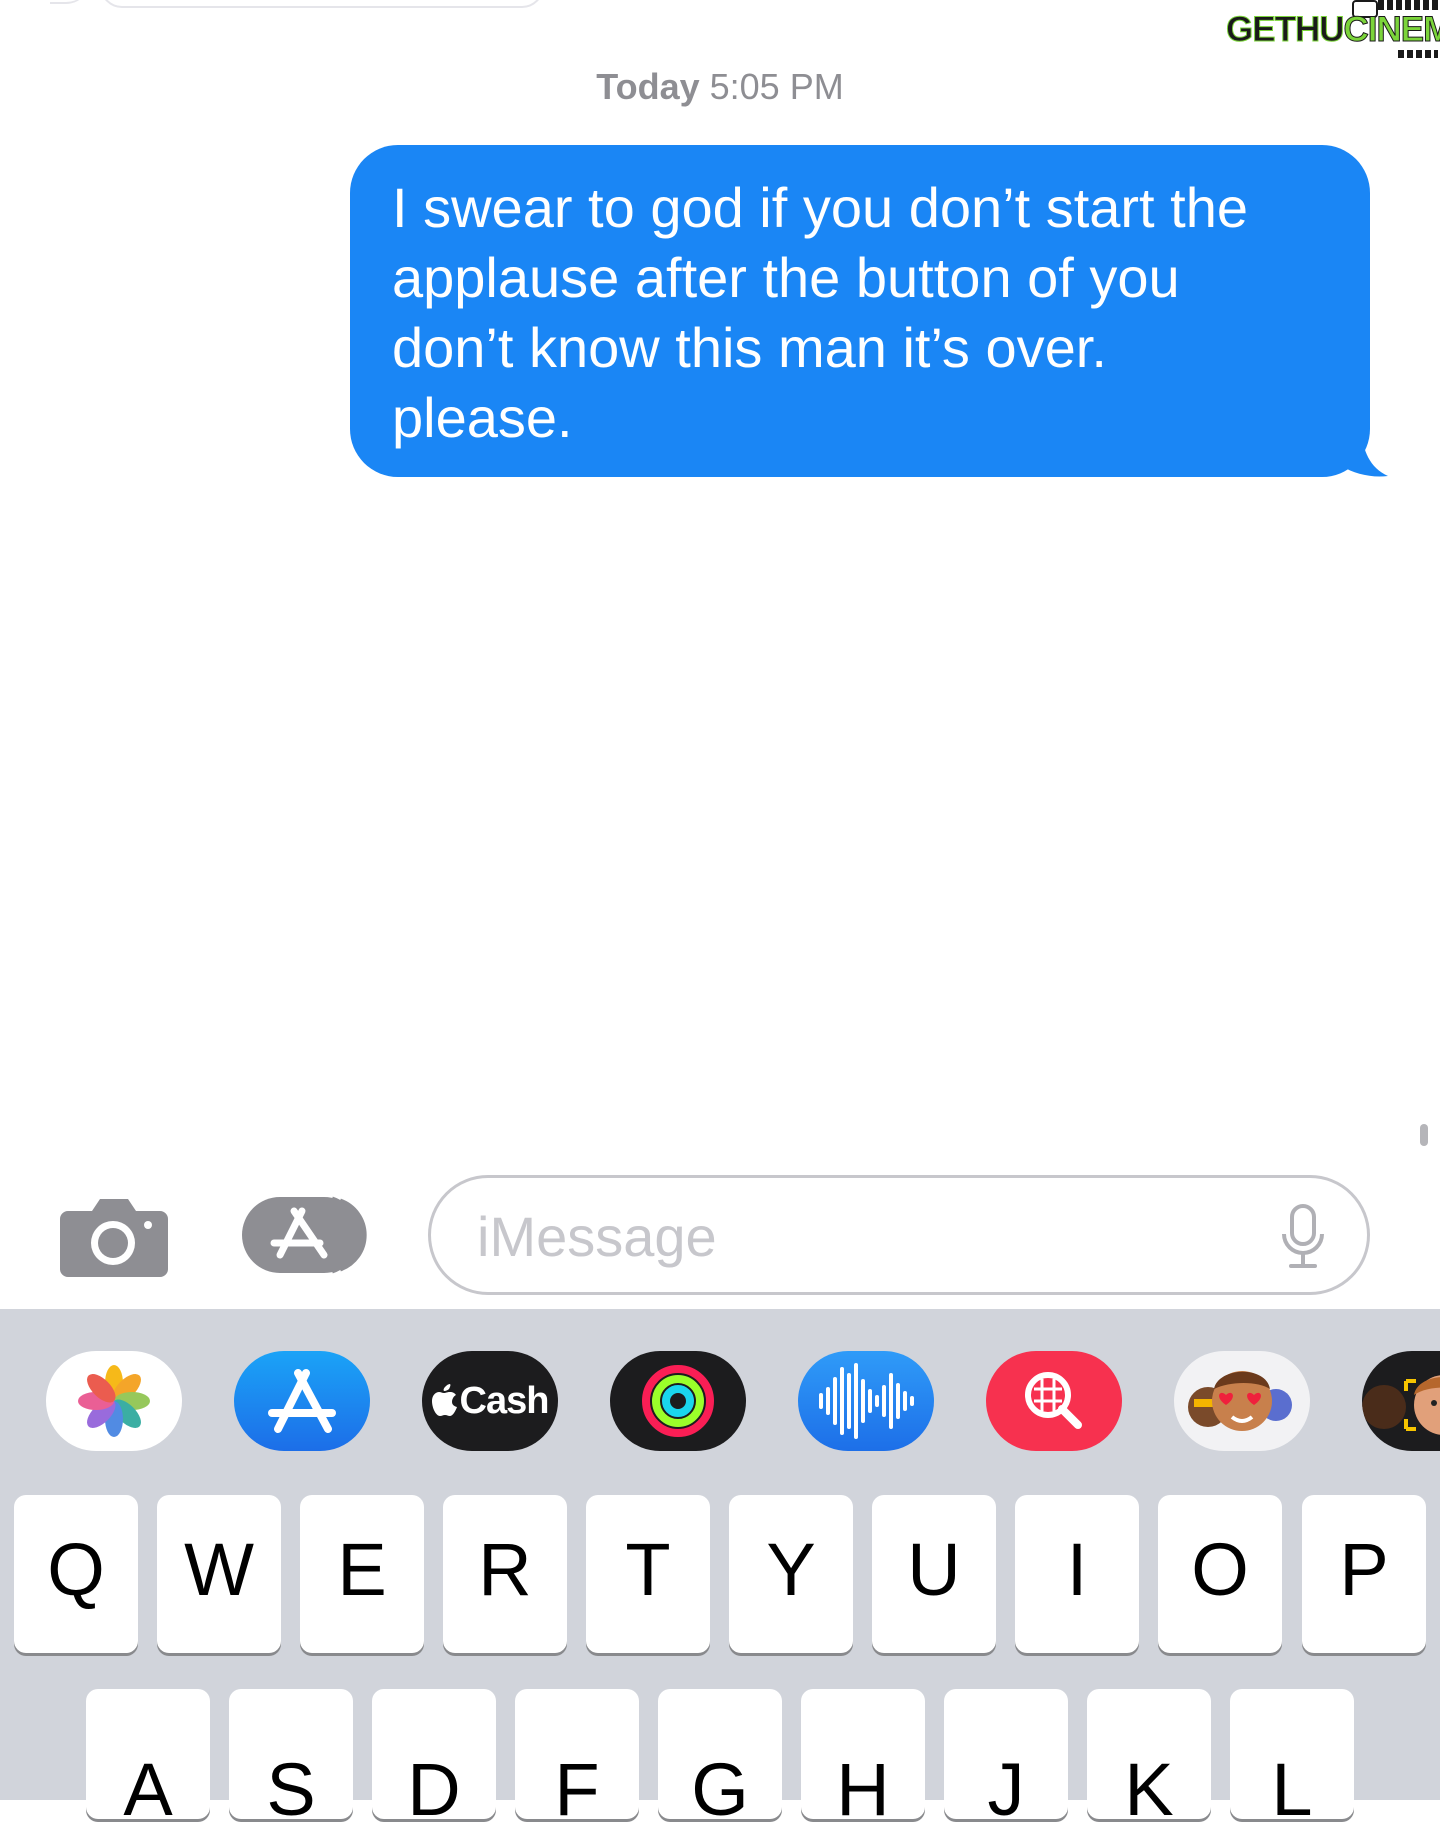 This screenshot has height=1832, width=1440. I want to click on photos-app-button, so click(114, 1401).